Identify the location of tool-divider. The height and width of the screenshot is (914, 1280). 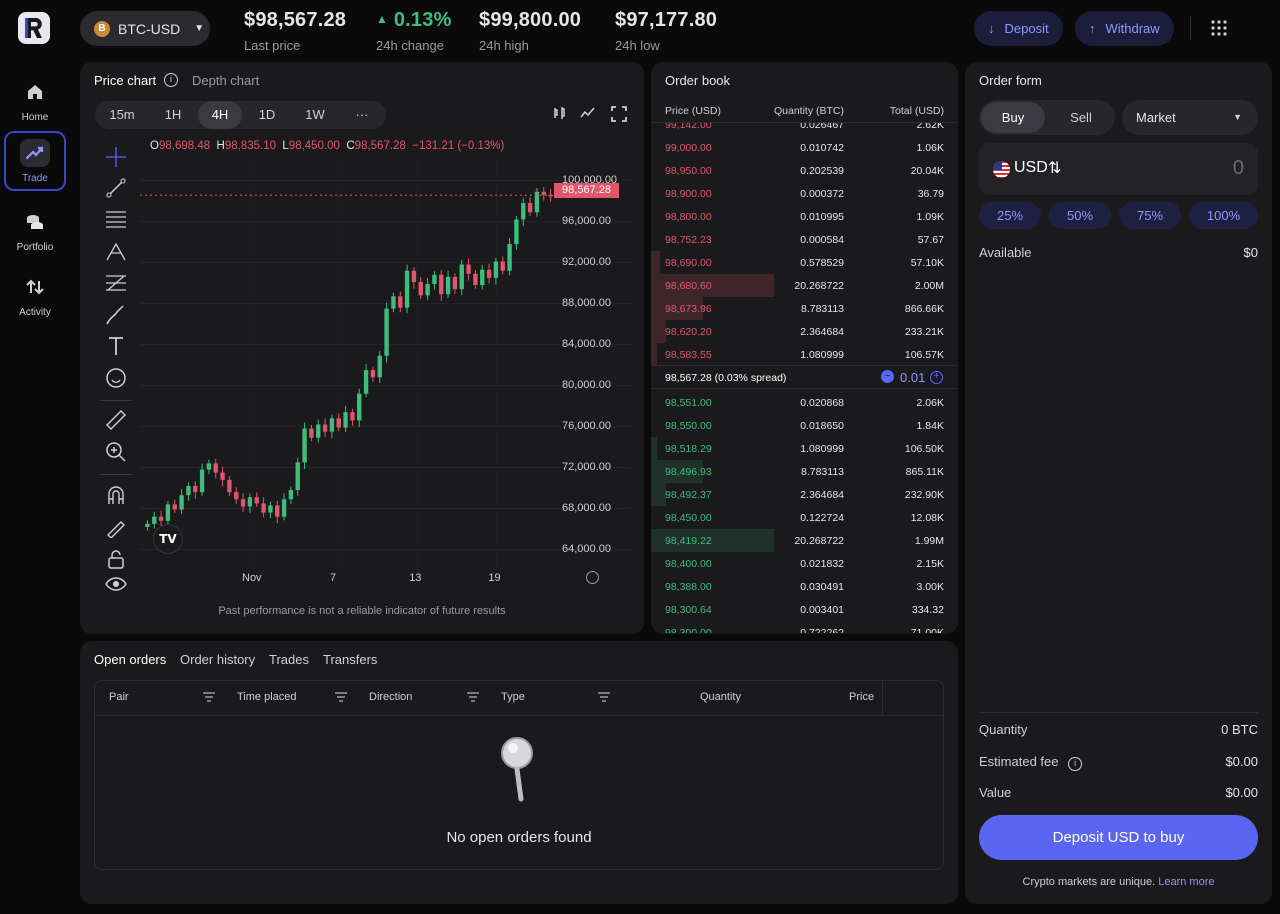
(116, 400).